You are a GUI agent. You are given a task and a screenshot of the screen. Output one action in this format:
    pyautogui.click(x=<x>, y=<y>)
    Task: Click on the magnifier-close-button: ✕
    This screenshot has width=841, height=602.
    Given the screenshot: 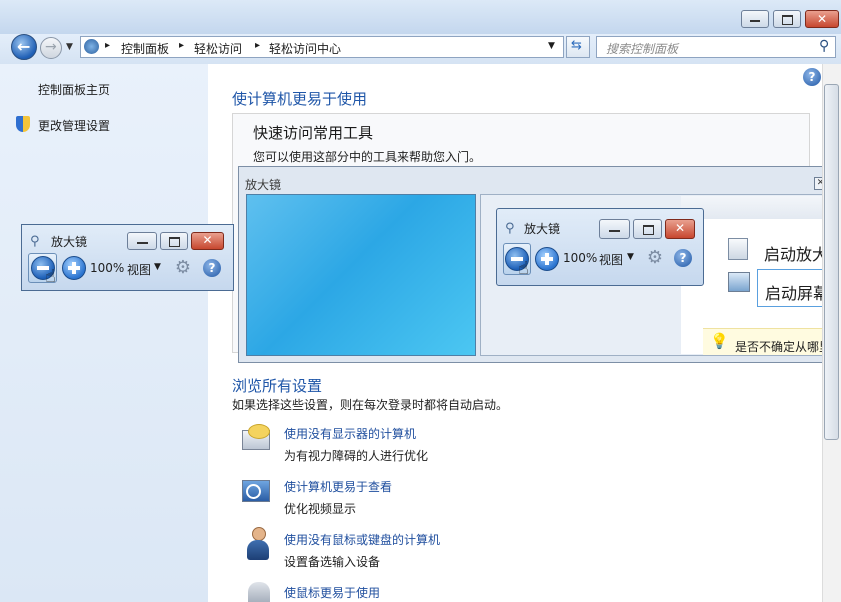 What is the action you would take?
    pyautogui.click(x=207, y=241)
    